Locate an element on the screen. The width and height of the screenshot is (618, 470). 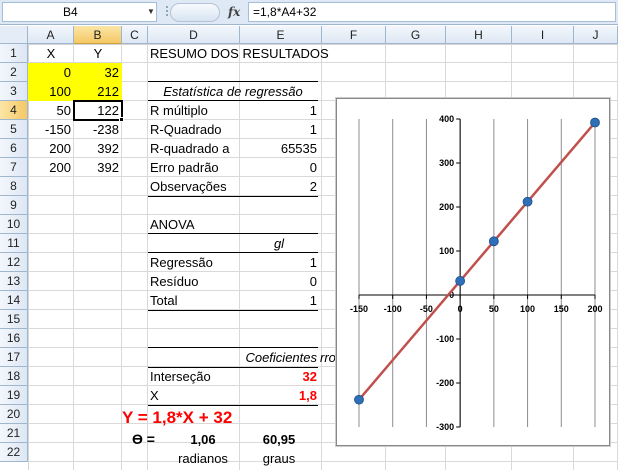
row-header-16: 16 is located at coordinates (14, 338).